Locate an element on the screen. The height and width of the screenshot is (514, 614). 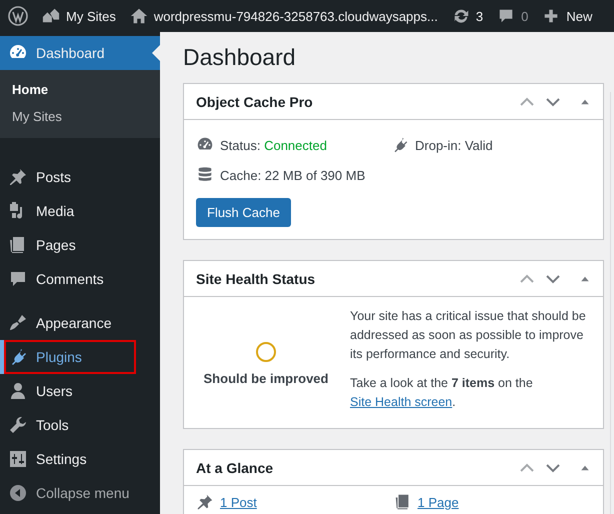
database-icon is located at coordinates (205, 175).